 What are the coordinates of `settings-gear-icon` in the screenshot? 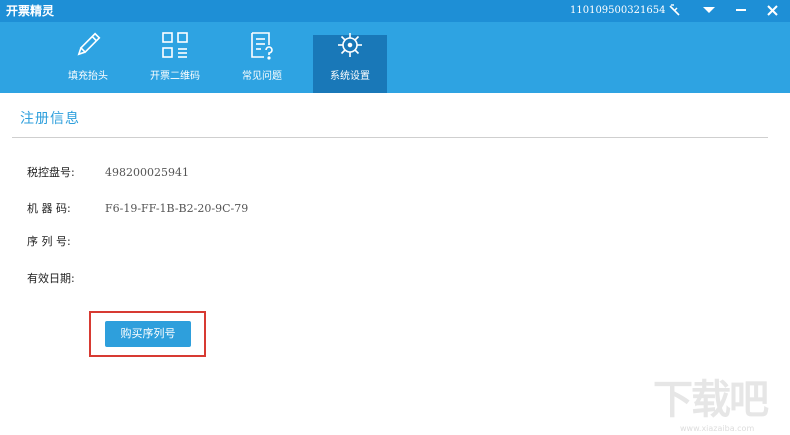 It's located at (350, 45).